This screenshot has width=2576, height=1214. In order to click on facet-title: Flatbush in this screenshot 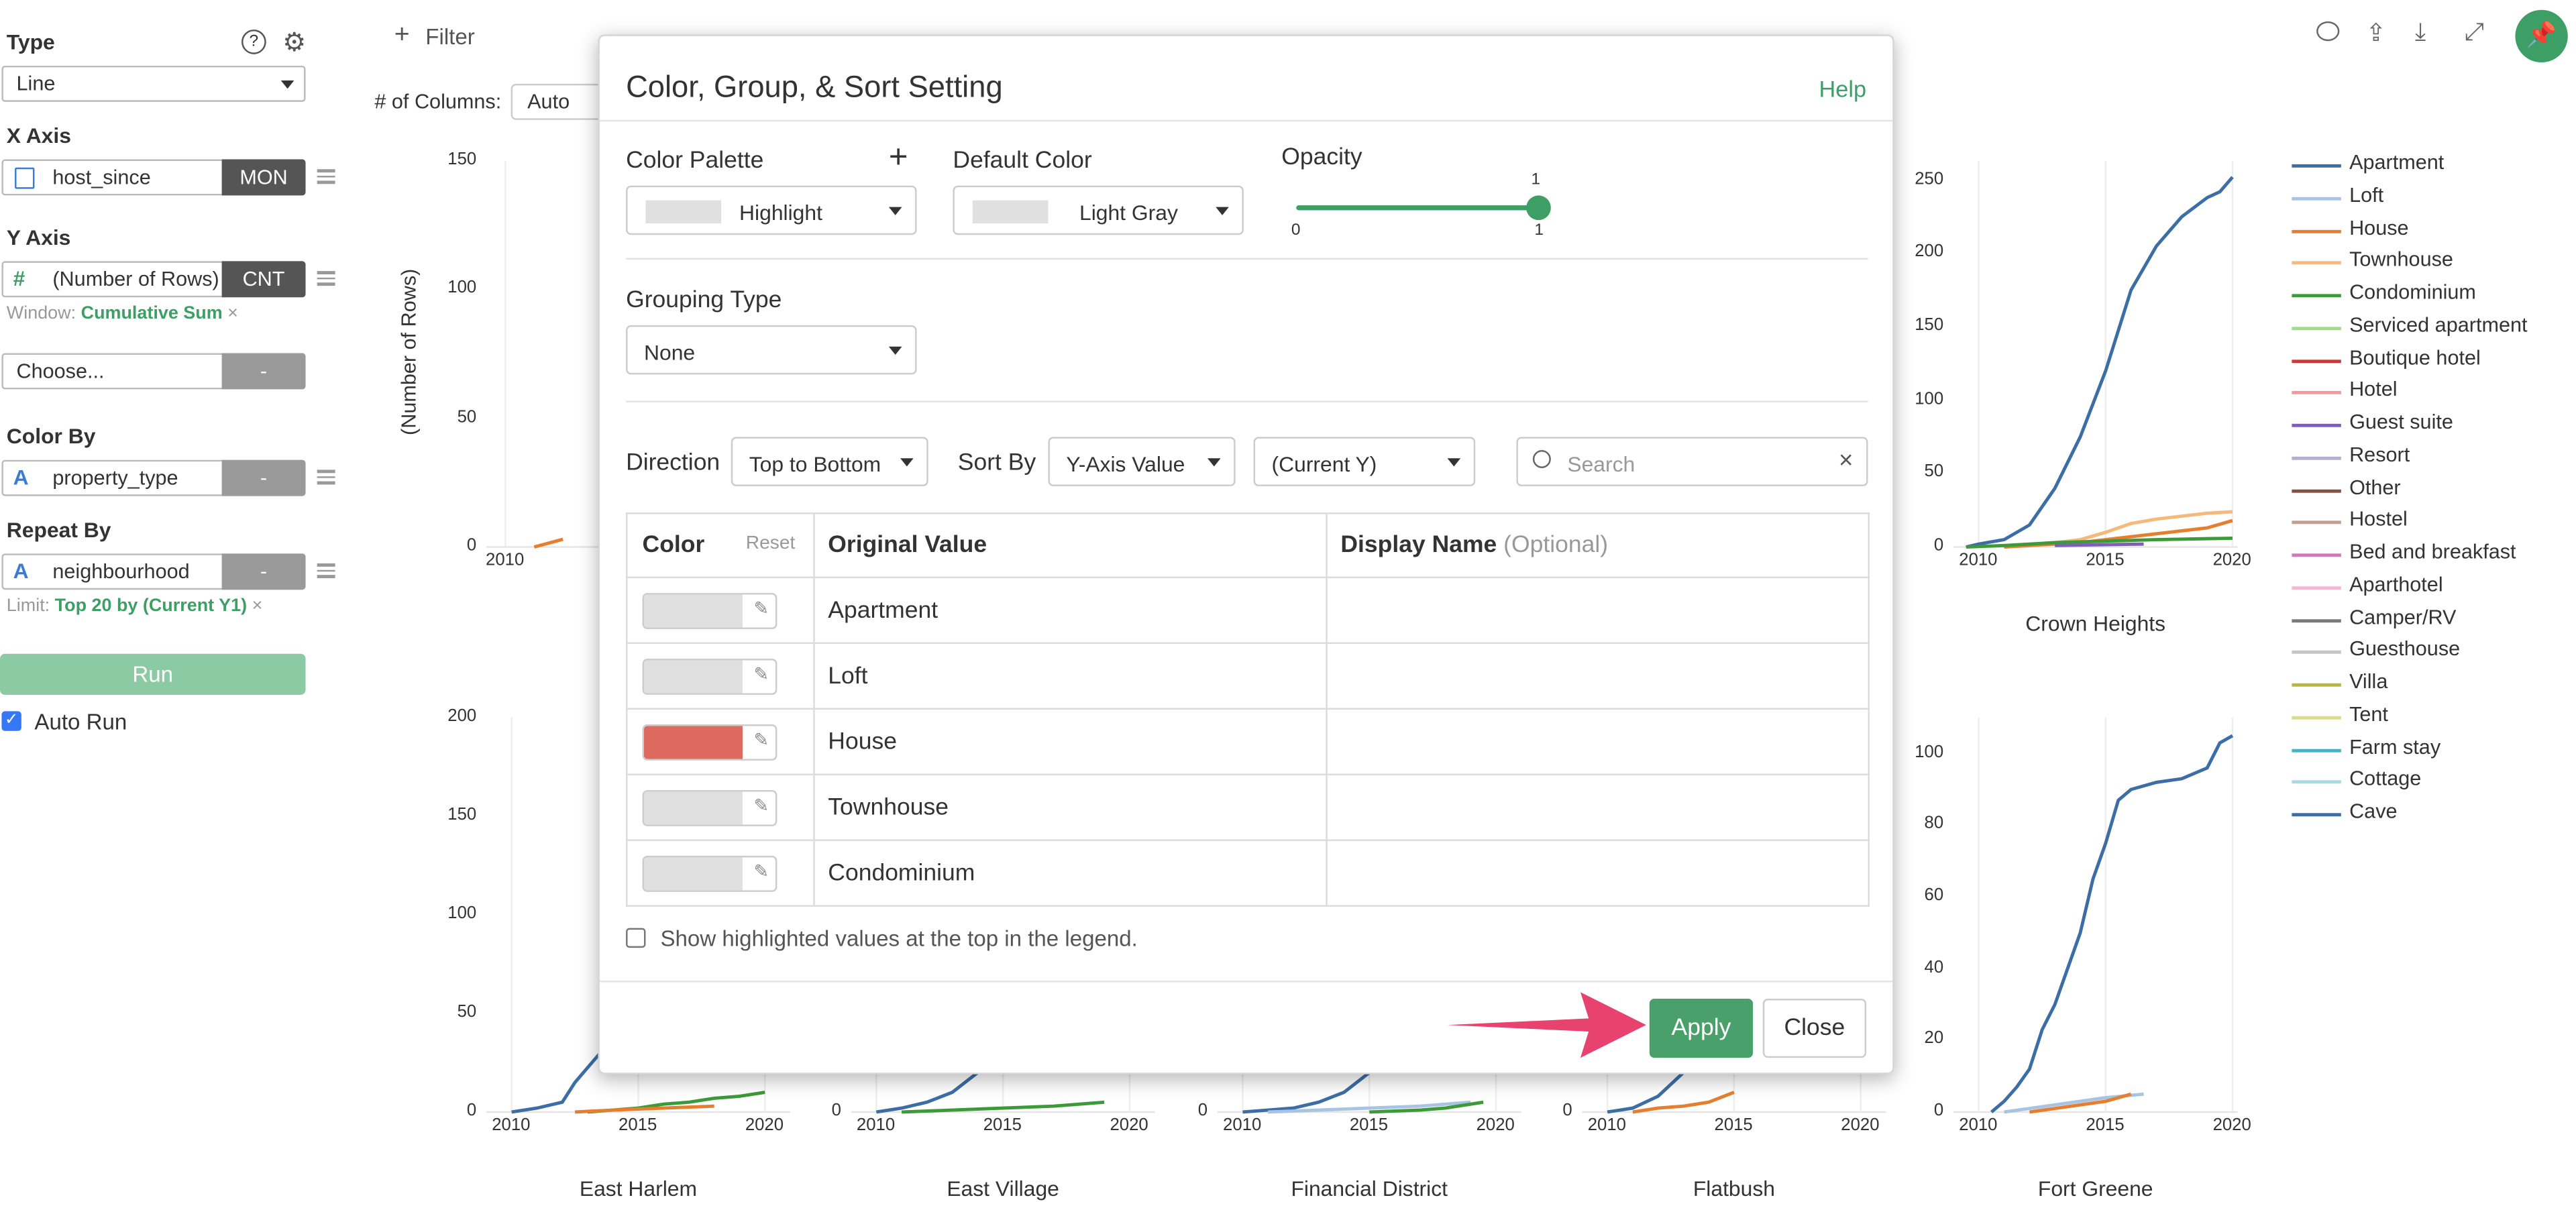, I will do `click(1734, 1188)`.